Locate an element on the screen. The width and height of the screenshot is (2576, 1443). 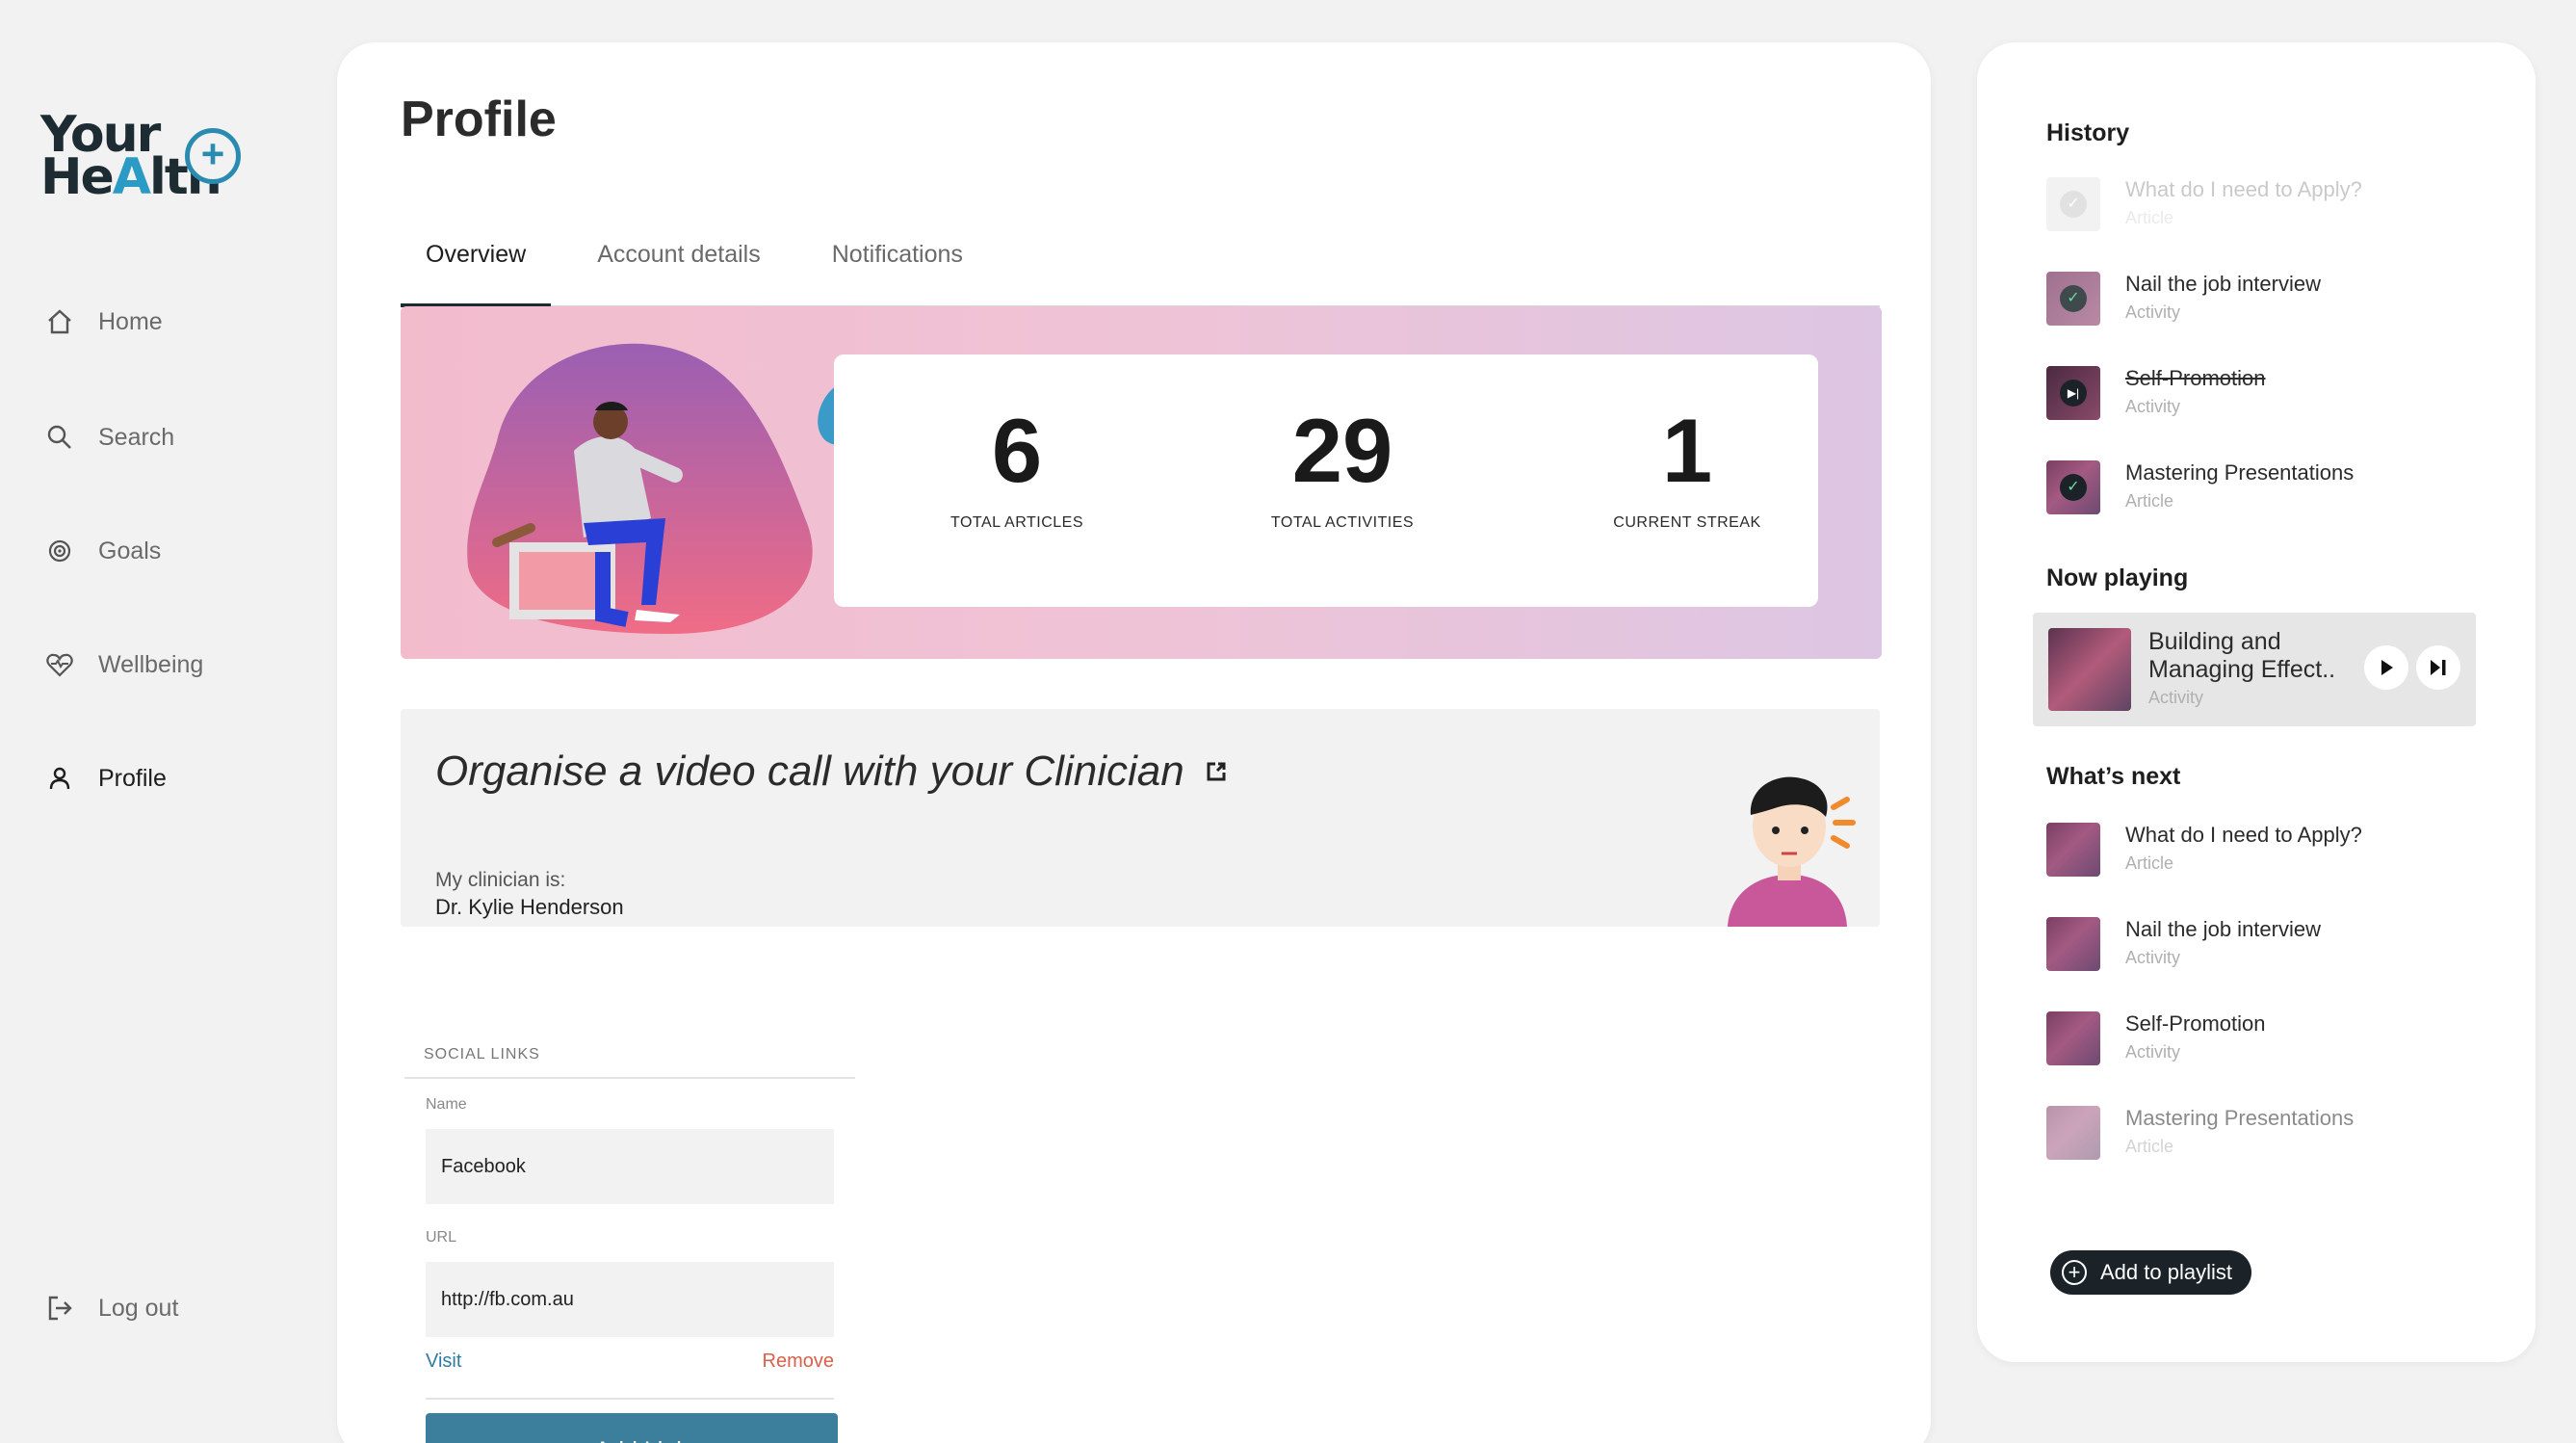
nav-logout: Log out is located at coordinates (111, 1308).